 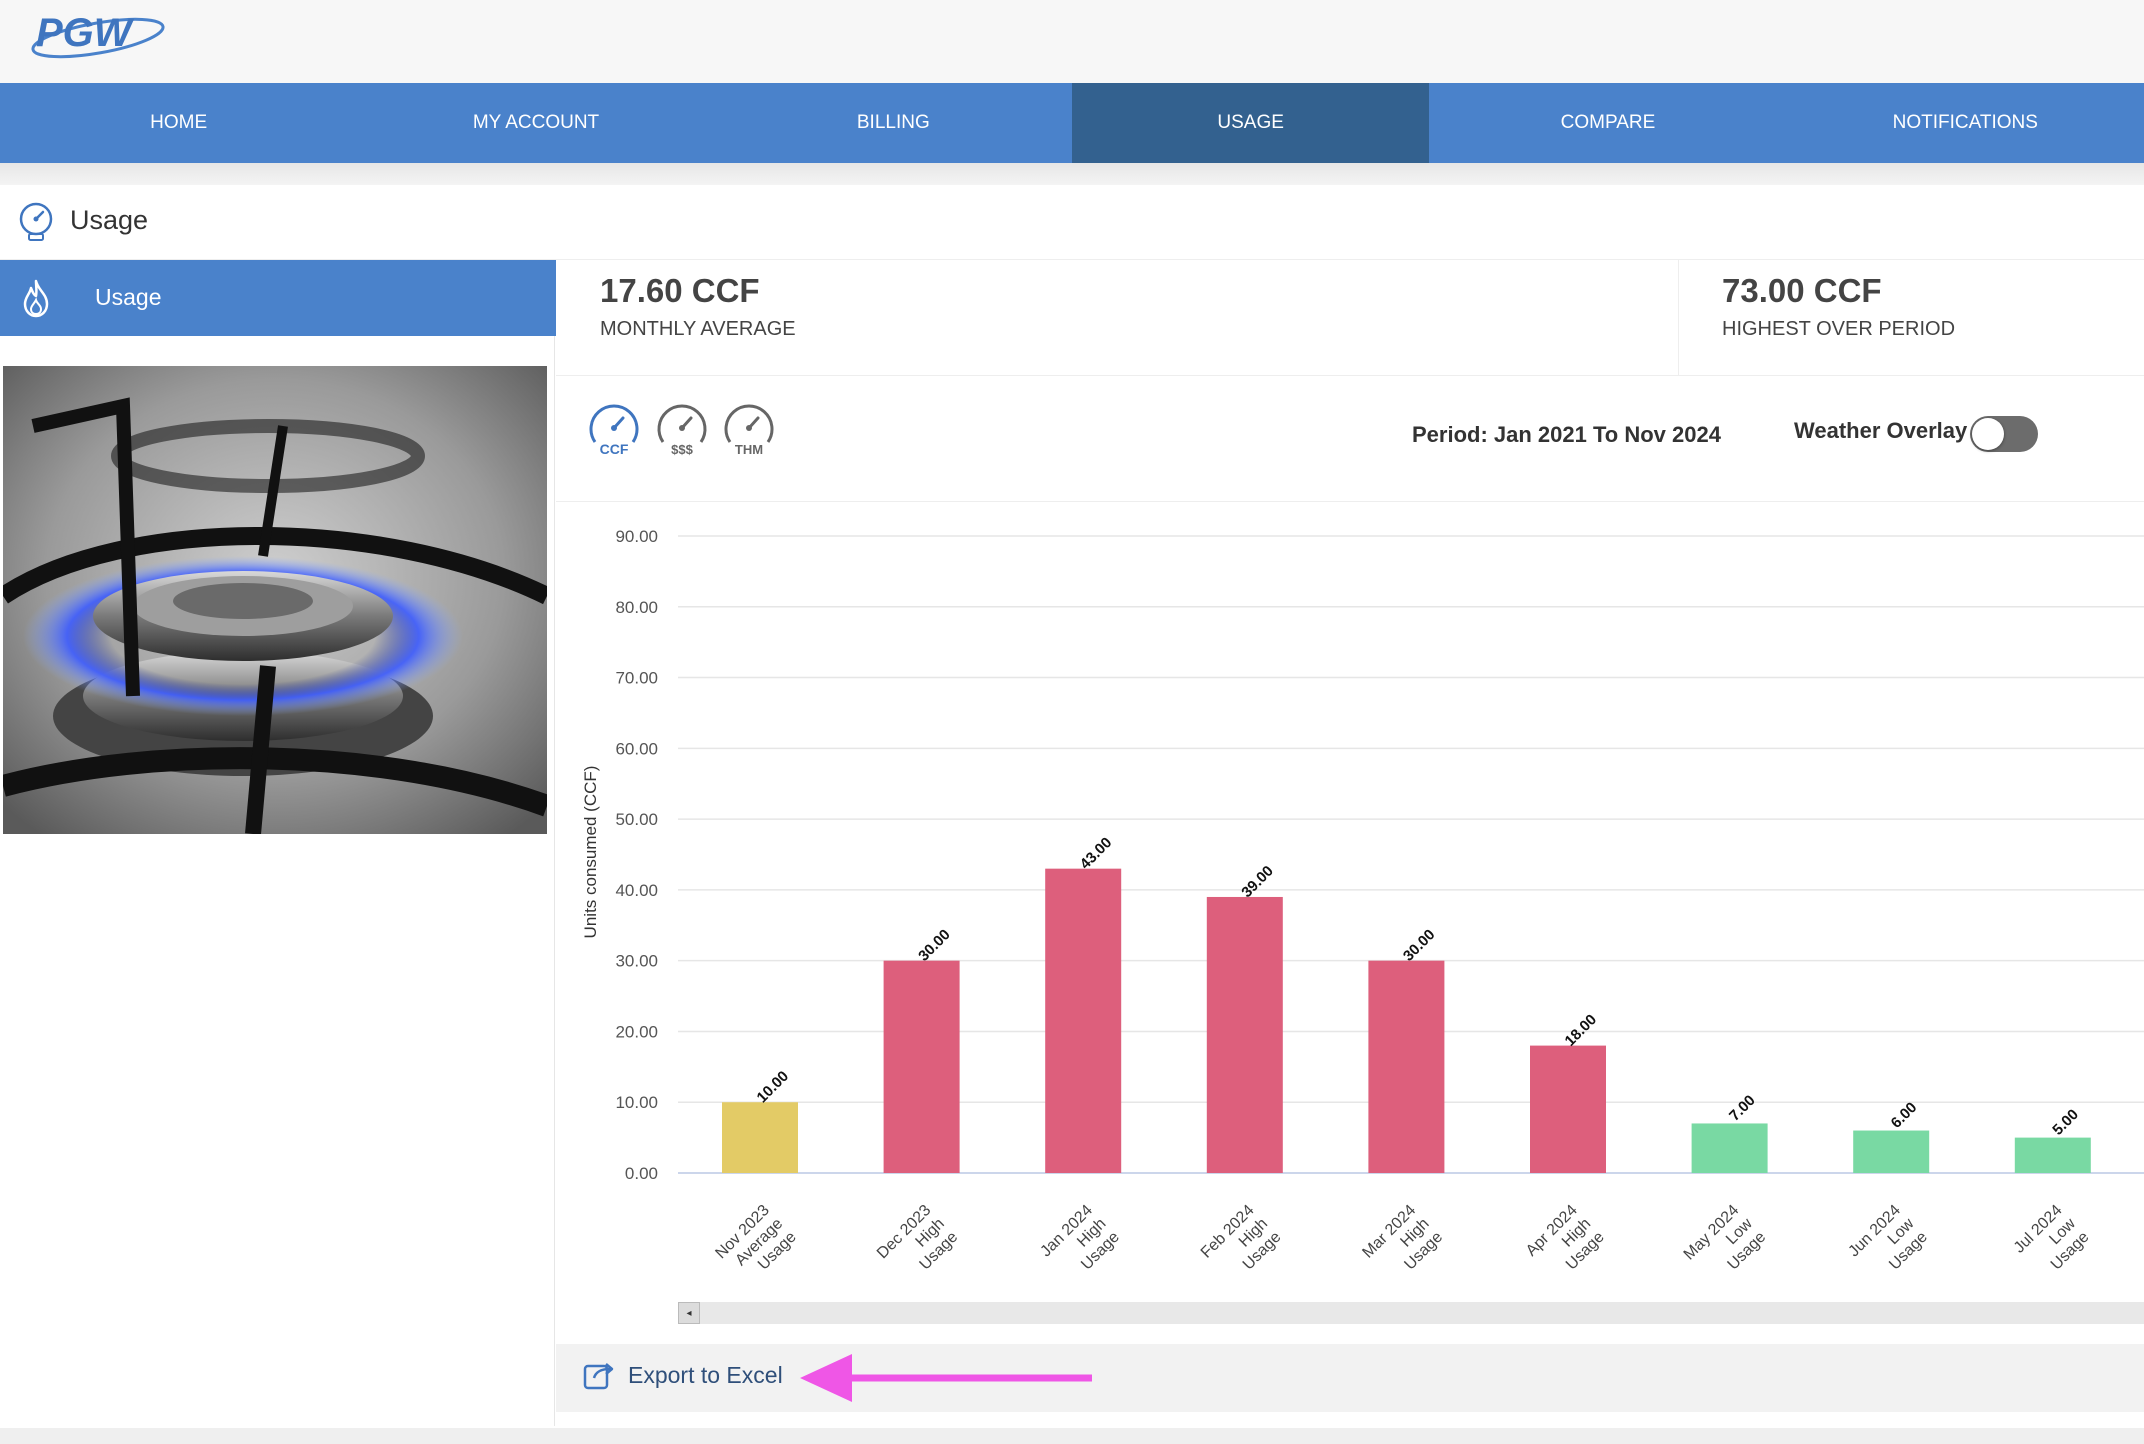 I want to click on nav-home: HOME, so click(x=178, y=123).